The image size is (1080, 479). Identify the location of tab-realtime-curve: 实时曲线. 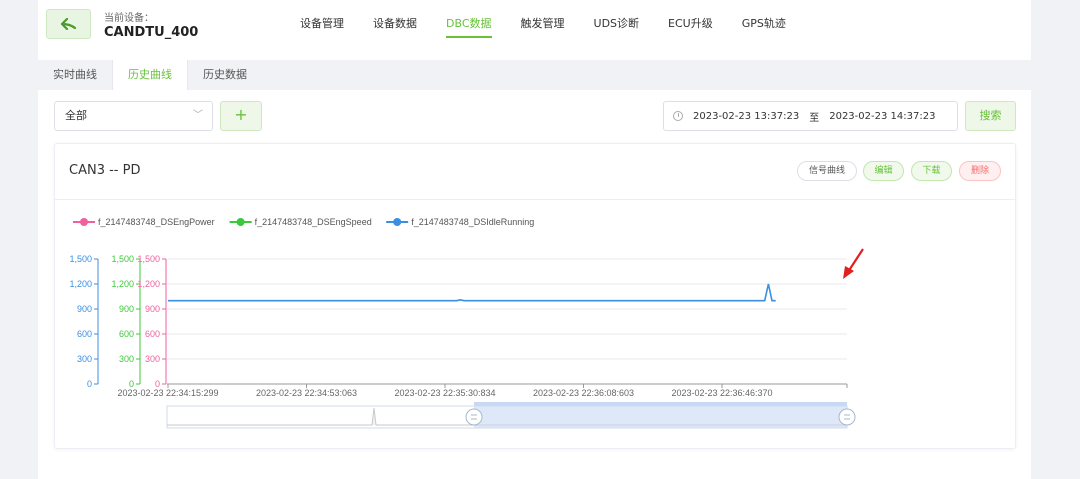
(75, 75).